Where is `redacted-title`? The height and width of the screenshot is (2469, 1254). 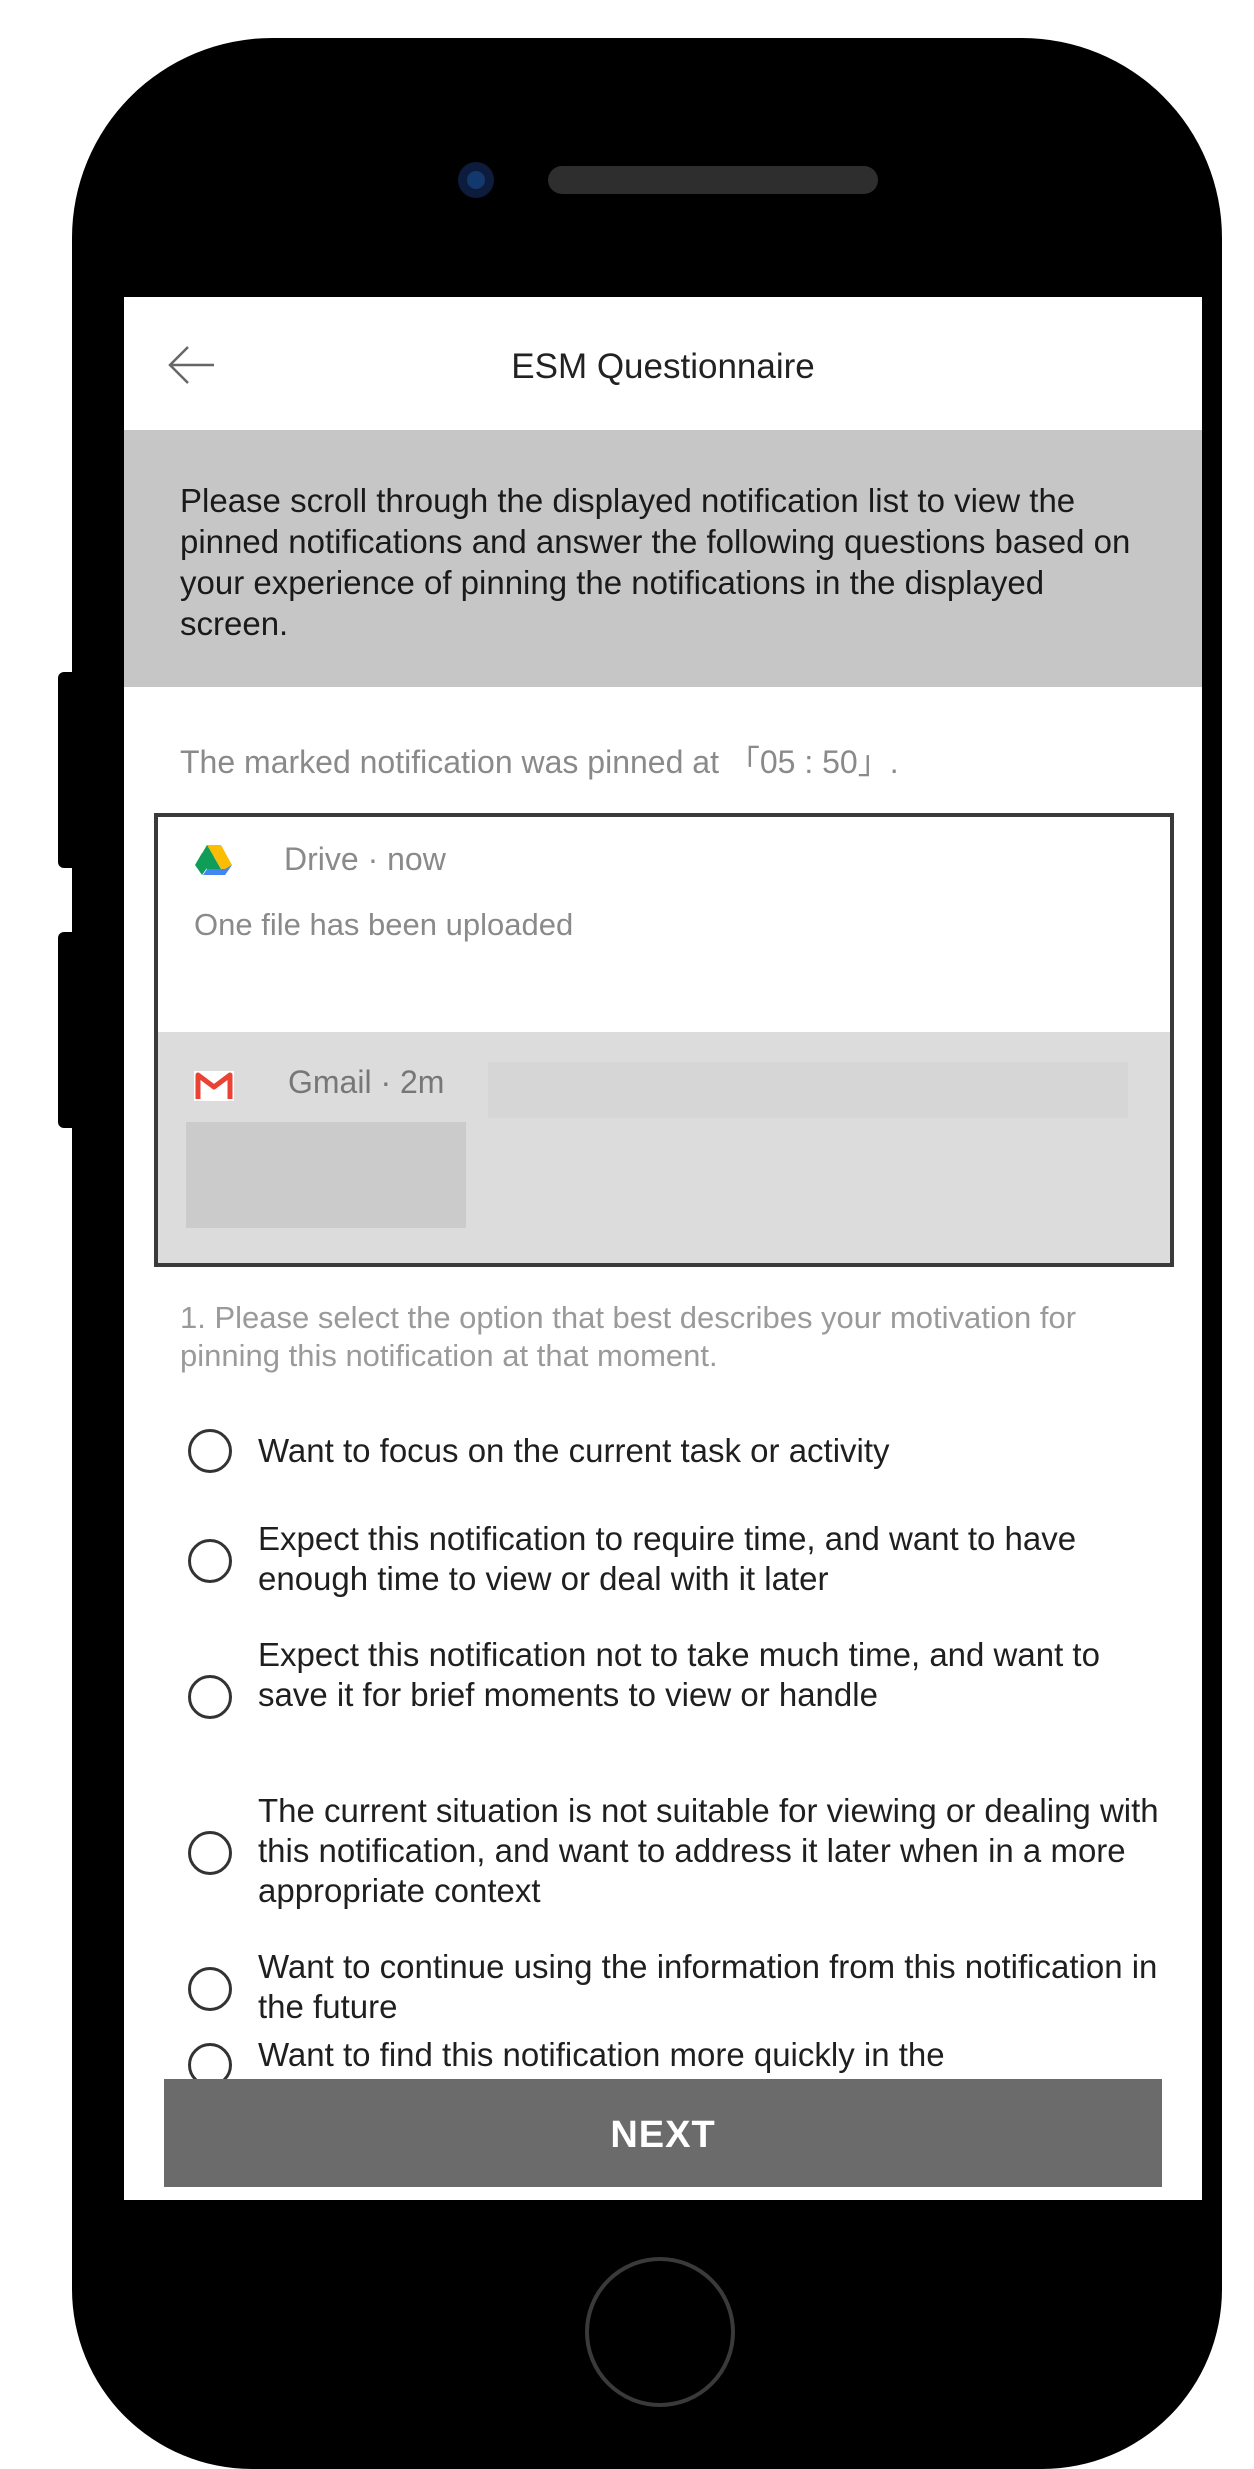
redacted-title is located at coordinates (808, 1090).